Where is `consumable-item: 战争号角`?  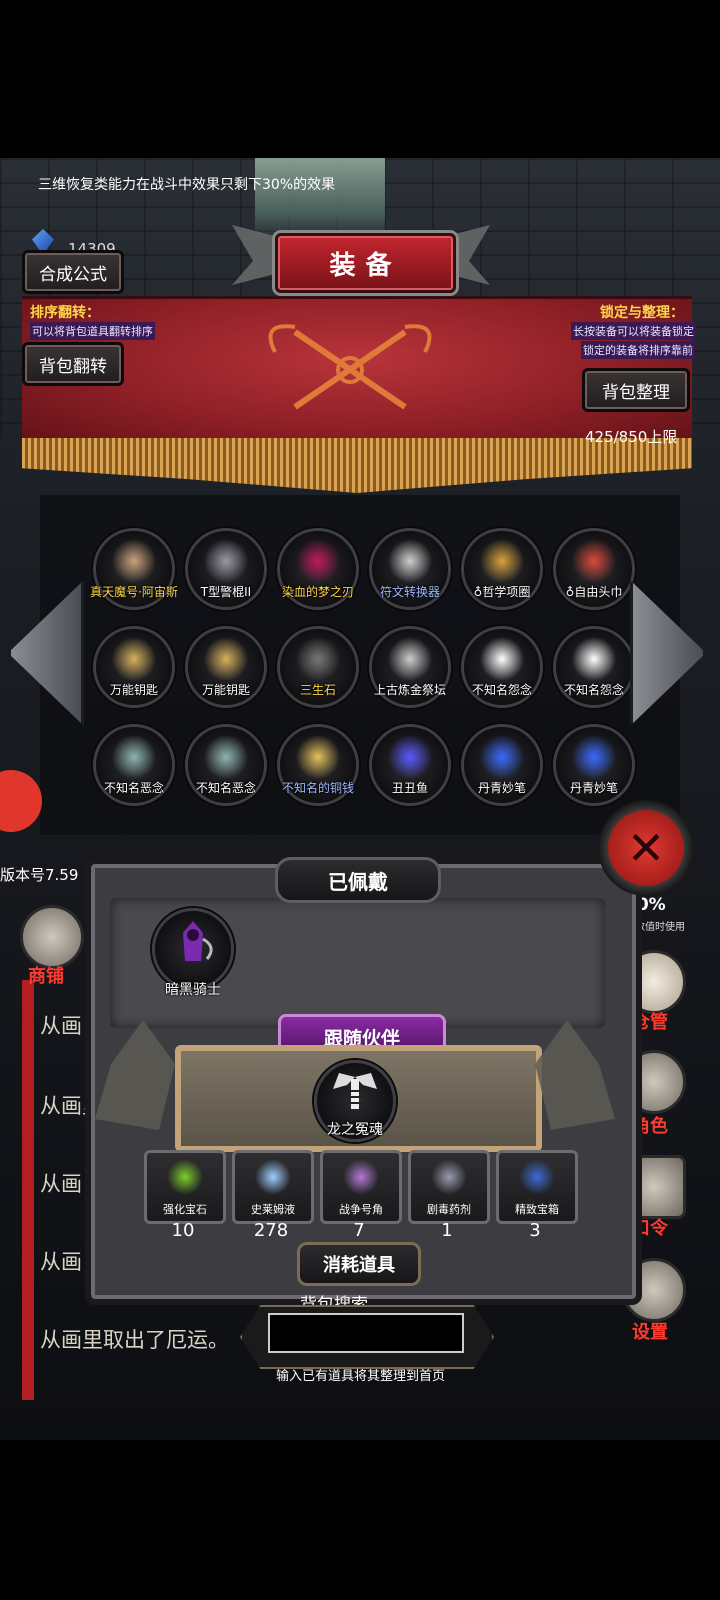
consumable-item: 战争号角 is located at coordinates (361, 1187).